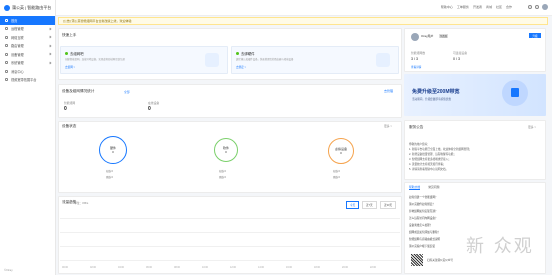 The height and width of the screenshot is (275, 552). Describe the element at coordinates (341, 151) in the screenshot. I see `ring-virtual: 虚拟设备 0` at that location.